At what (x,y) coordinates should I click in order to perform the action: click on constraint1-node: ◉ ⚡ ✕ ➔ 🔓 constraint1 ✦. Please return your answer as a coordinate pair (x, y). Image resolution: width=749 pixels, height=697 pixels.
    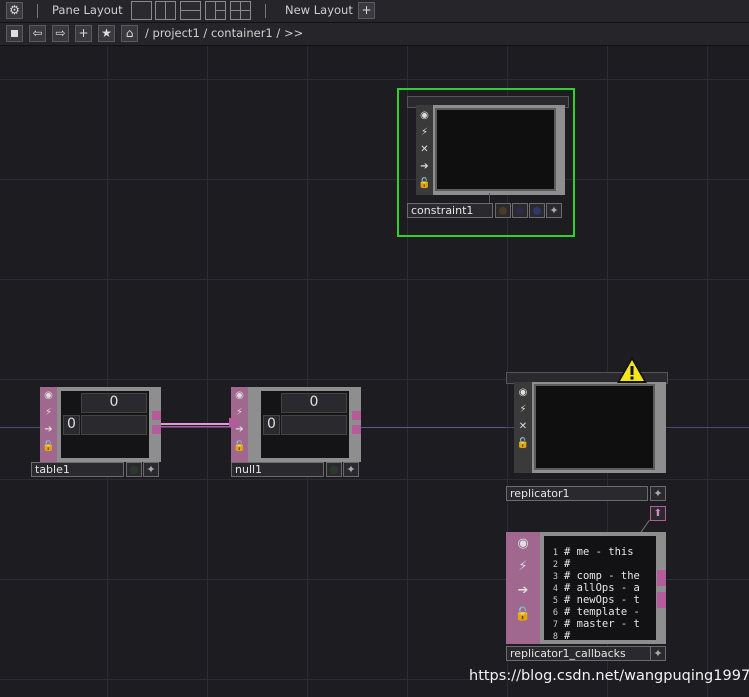
    Looking at the image, I should click on (486, 162).